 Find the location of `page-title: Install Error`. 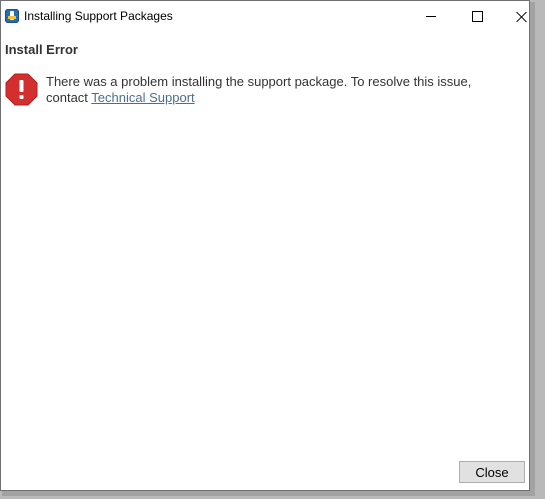

page-title: Install Error is located at coordinates (41, 49).